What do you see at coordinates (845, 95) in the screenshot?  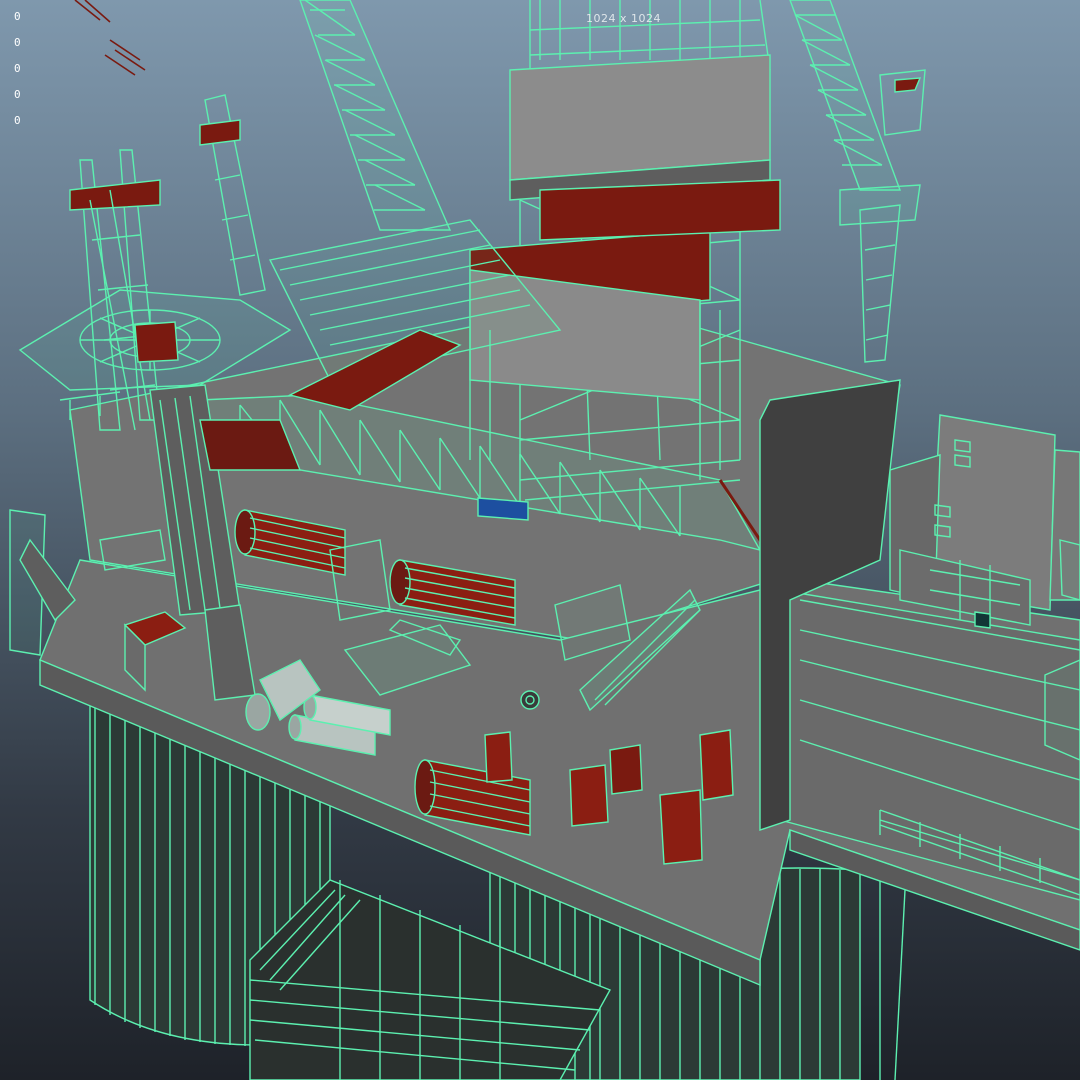 I see `right-lattice-crane-boom` at bounding box center [845, 95].